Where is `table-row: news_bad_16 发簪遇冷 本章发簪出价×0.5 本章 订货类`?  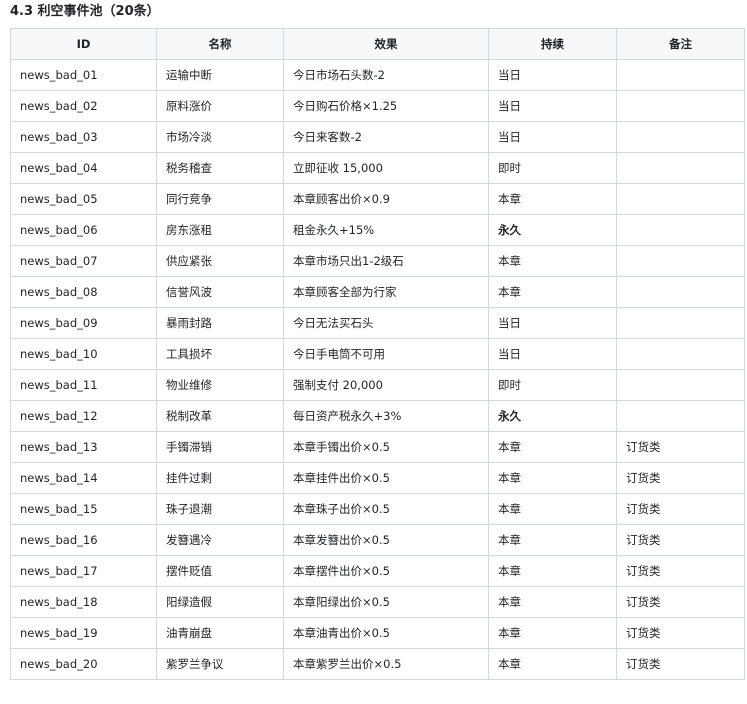
table-row: news_bad_16 发簪遇冷 本章发簪出价×0.5 本章 订货类 is located at coordinates (377, 540).